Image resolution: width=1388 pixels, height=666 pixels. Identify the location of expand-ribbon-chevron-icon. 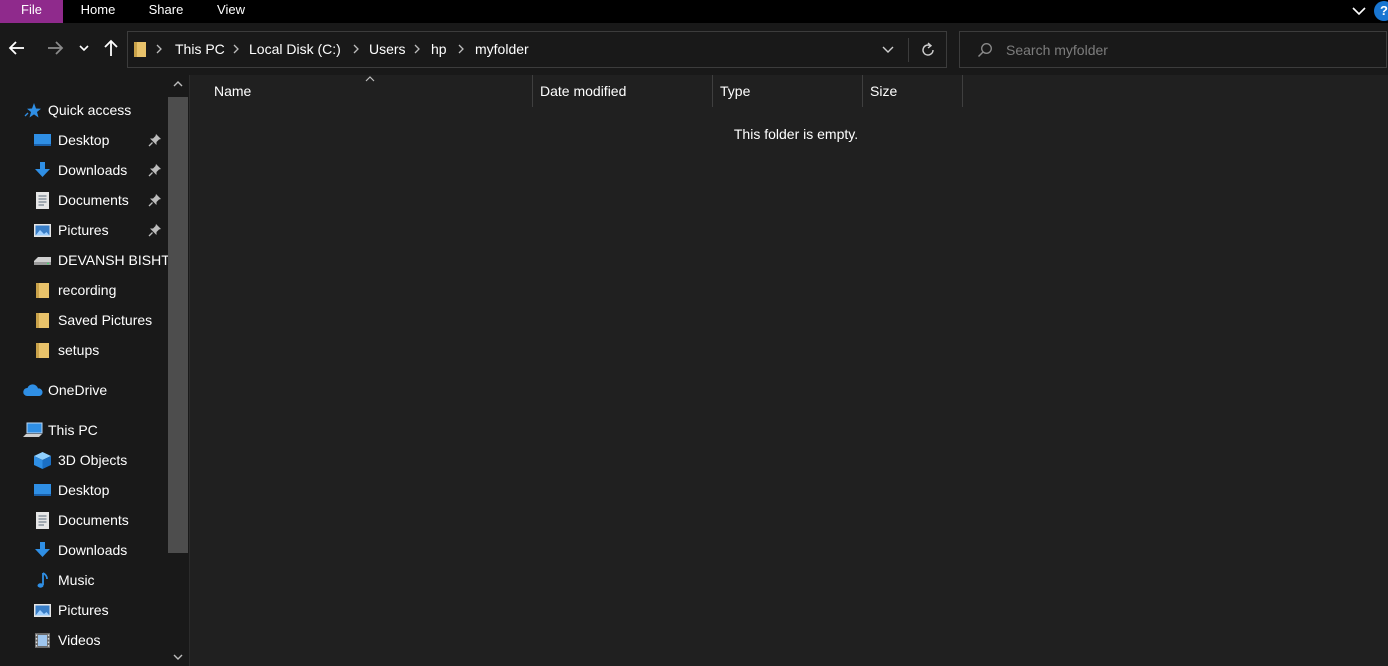
(1359, 11).